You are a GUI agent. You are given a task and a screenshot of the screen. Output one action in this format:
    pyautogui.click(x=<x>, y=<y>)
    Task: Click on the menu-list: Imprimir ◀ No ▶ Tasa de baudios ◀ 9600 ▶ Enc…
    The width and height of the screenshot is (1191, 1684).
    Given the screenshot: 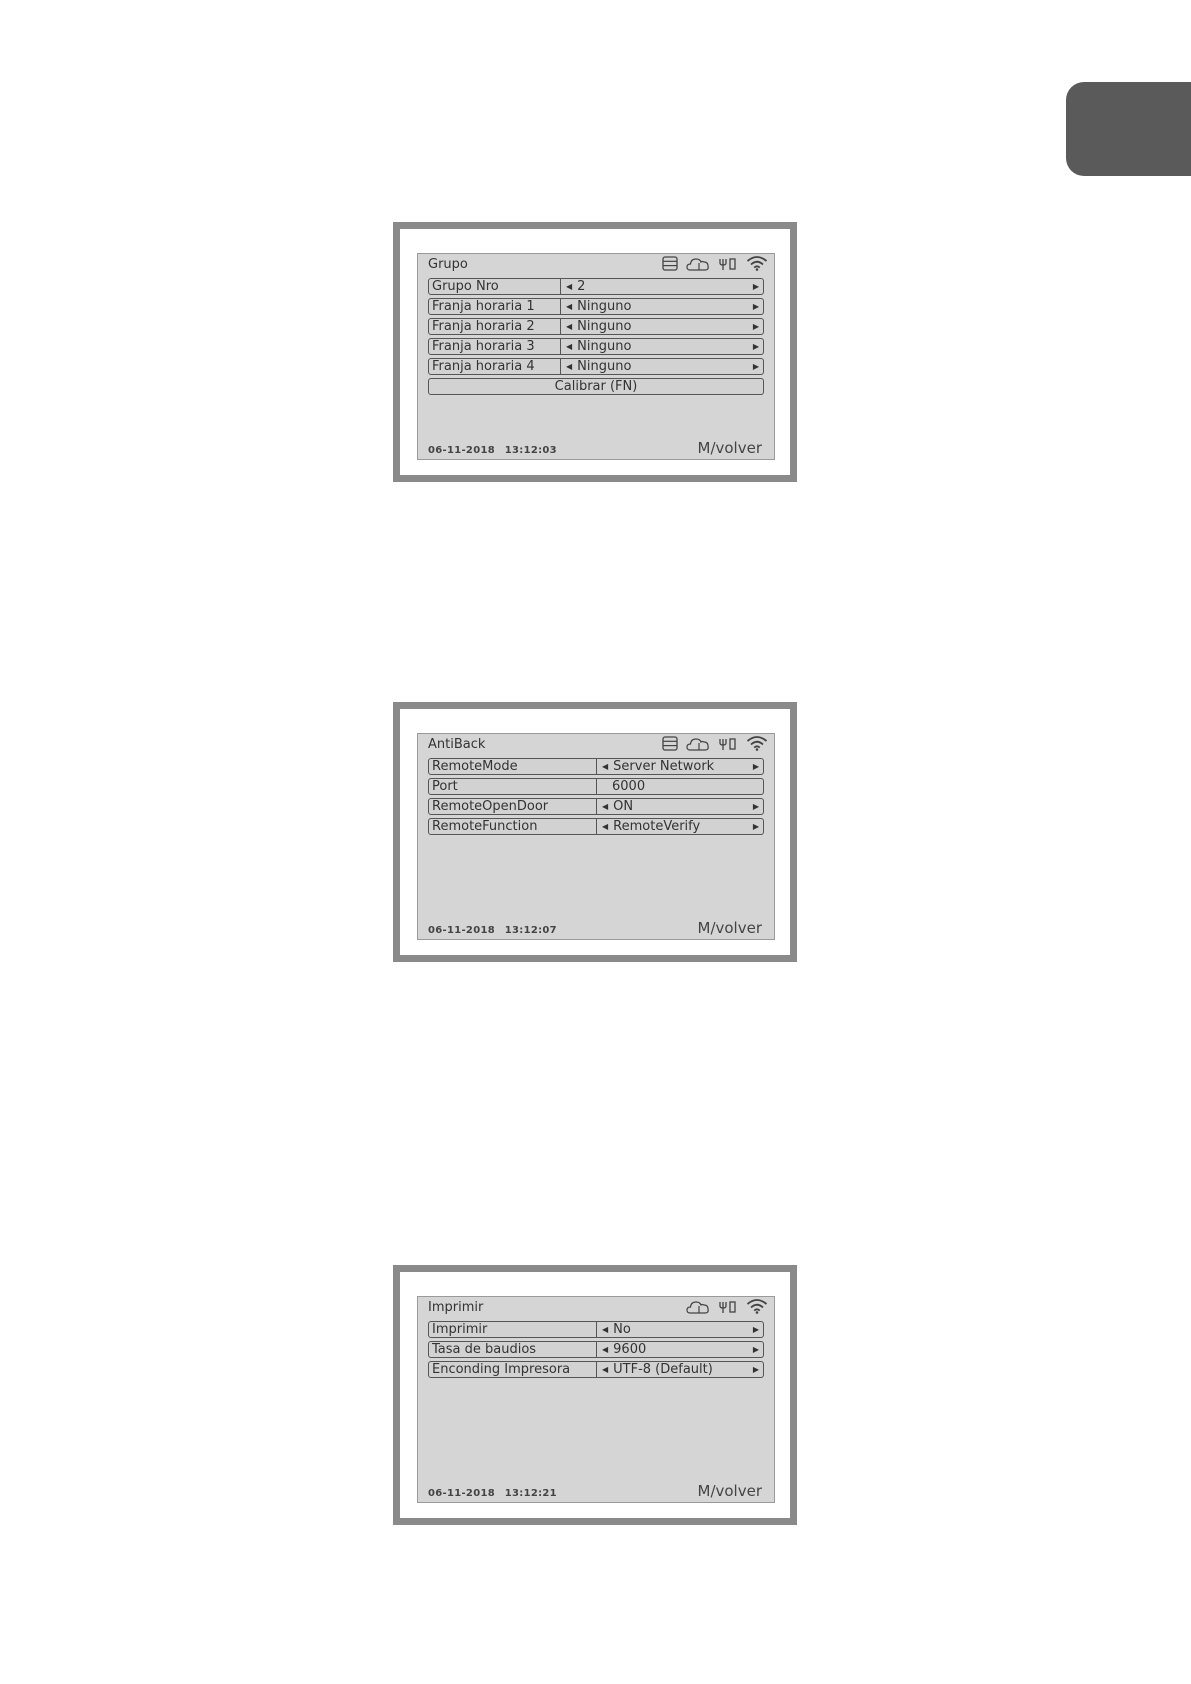 What is the action you would take?
    pyautogui.click(x=596, y=1351)
    